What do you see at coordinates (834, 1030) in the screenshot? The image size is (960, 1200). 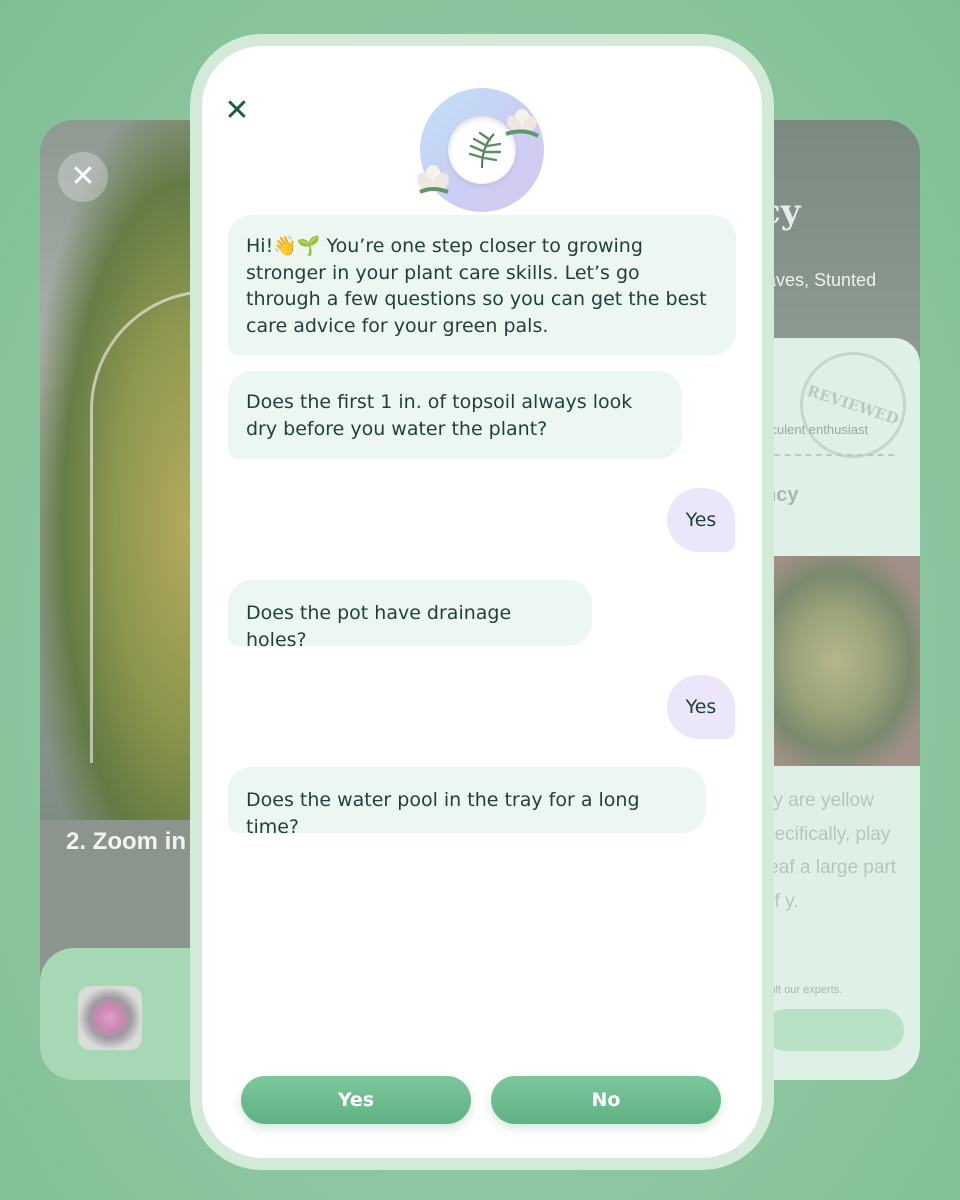 I see `consult-button` at bounding box center [834, 1030].